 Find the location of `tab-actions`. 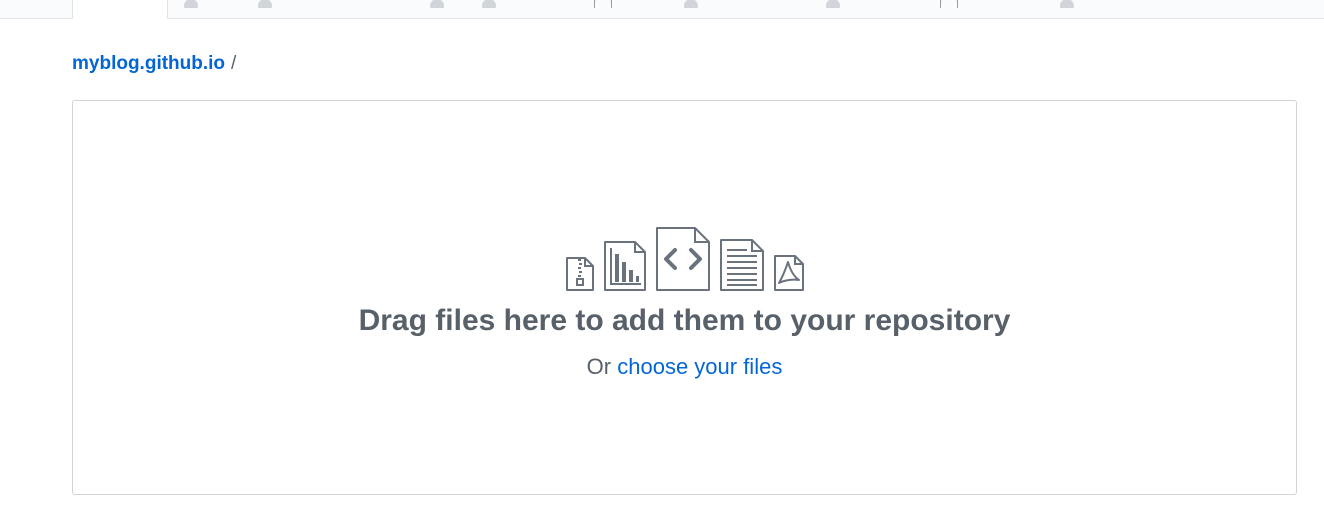

tab-actions is located at coordinates (437, 4).